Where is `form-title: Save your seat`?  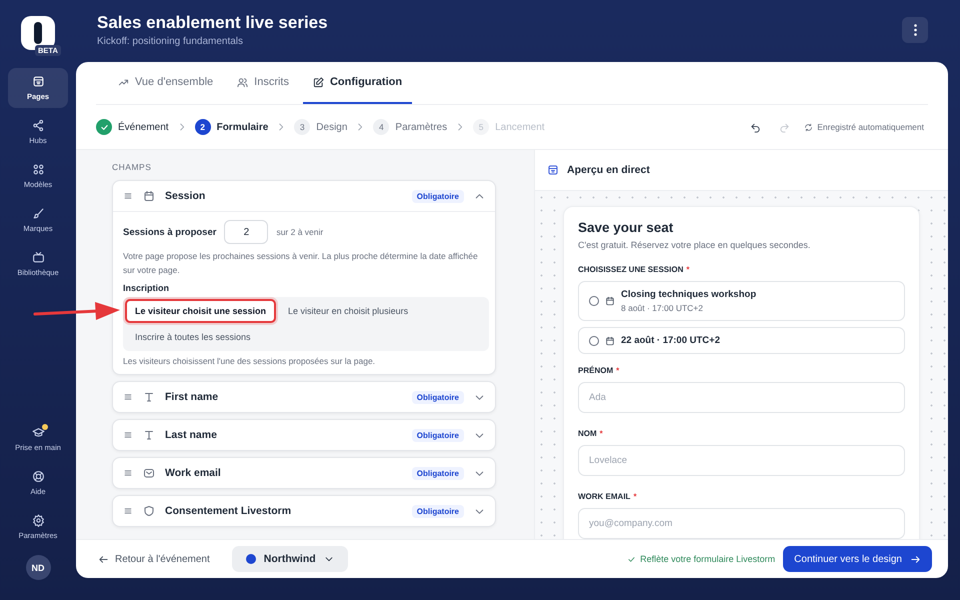
form-title: Save your seat is located at coordinates (626, 227).